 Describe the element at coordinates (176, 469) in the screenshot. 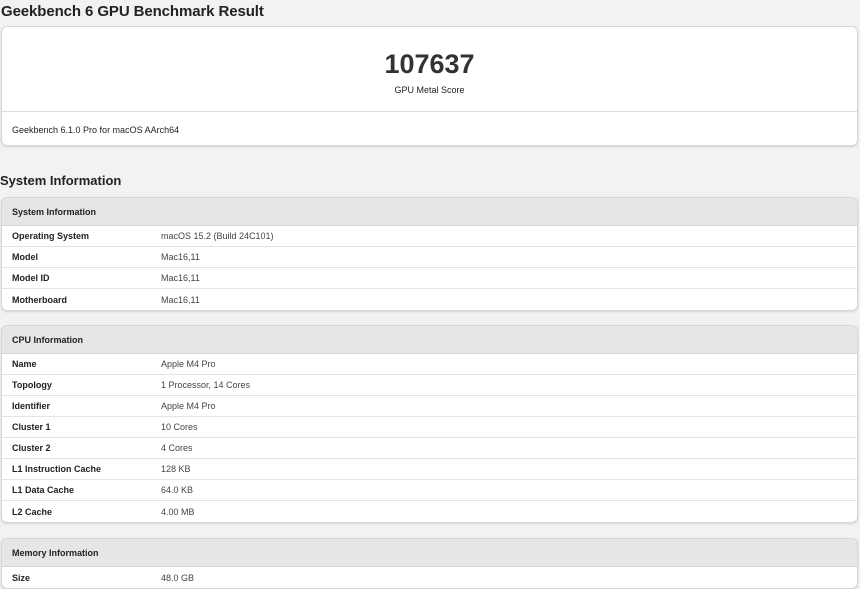

I see `row-value: 128 KB` at that location.